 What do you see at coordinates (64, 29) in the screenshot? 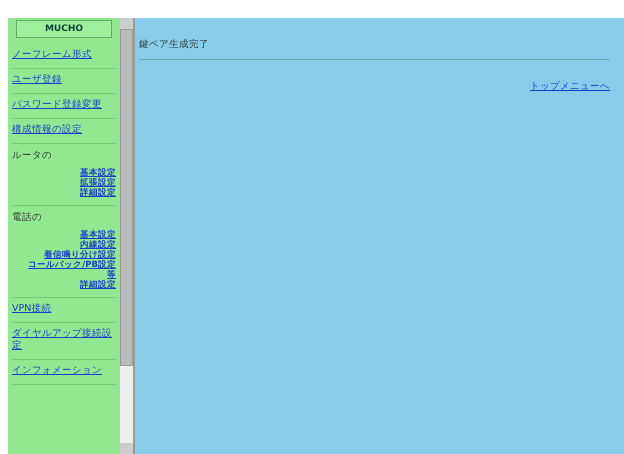
I see `logo: MUCHO` at bounding box center [64, 29].